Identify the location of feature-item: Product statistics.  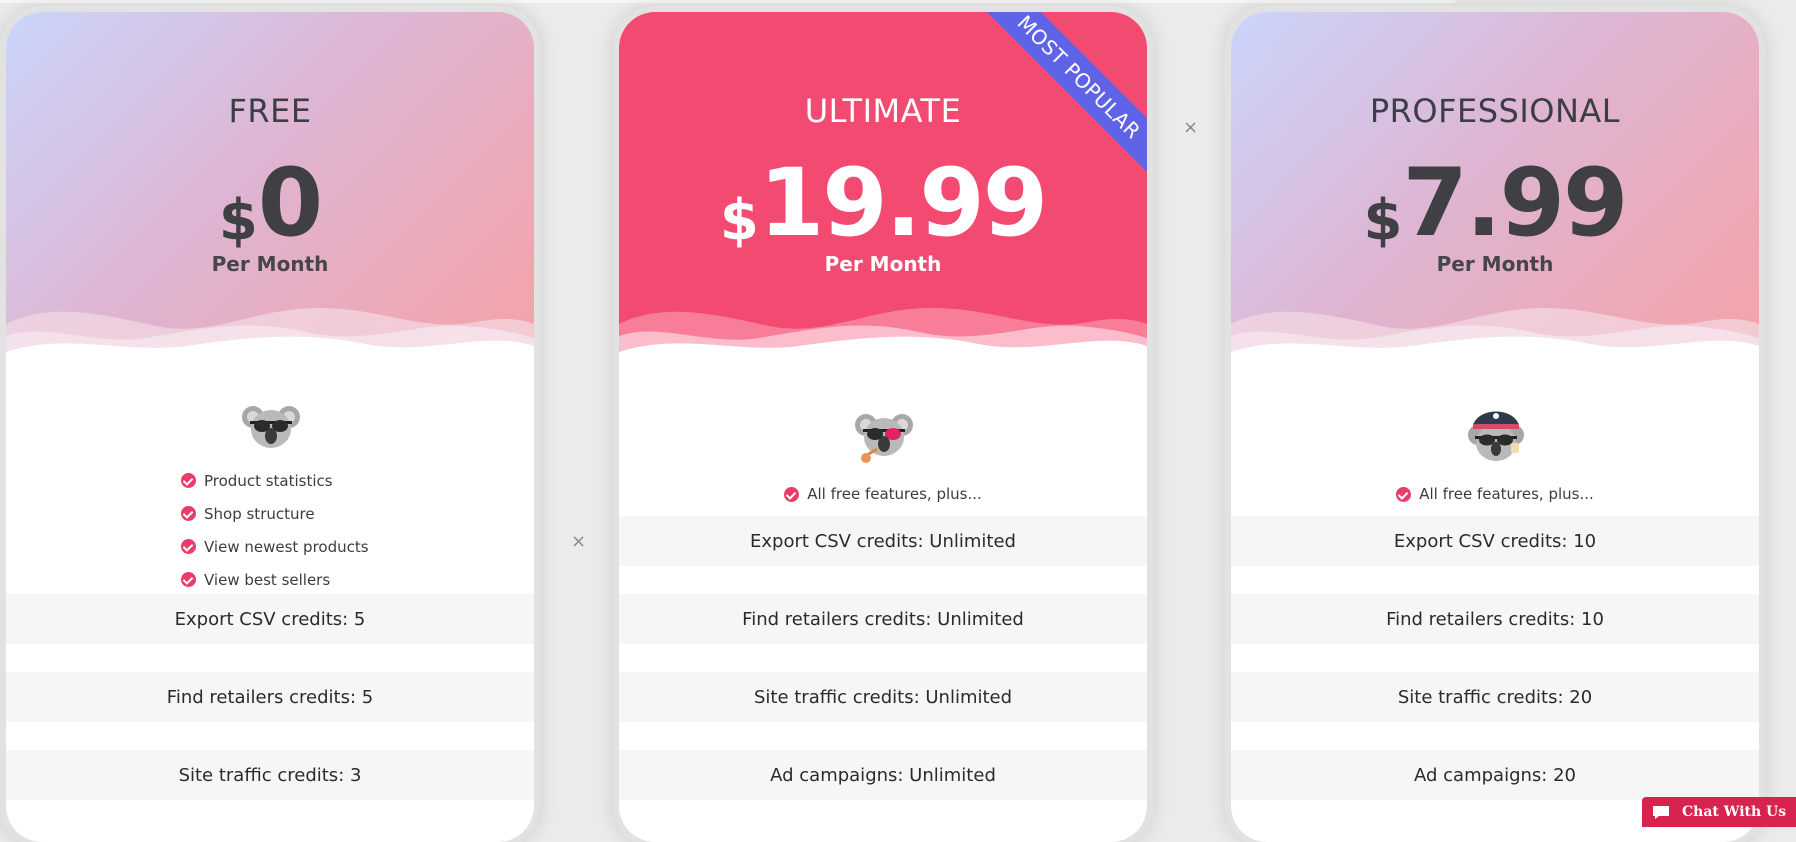
(275, 480).